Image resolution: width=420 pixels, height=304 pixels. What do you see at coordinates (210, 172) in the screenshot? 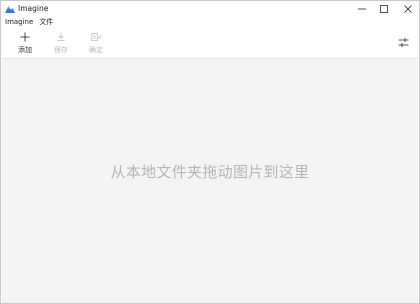
I see `drop-hint-text: 从本地文件夹拖动图片到这里` at bounding box center [210, 172].